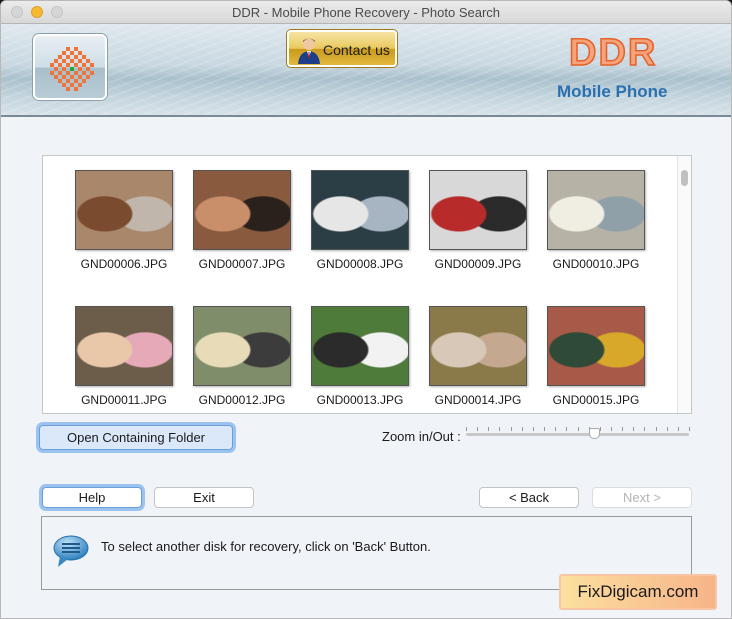  I want to click on open-containing-folder-button: Open Containing Folder, so click(136, 437).